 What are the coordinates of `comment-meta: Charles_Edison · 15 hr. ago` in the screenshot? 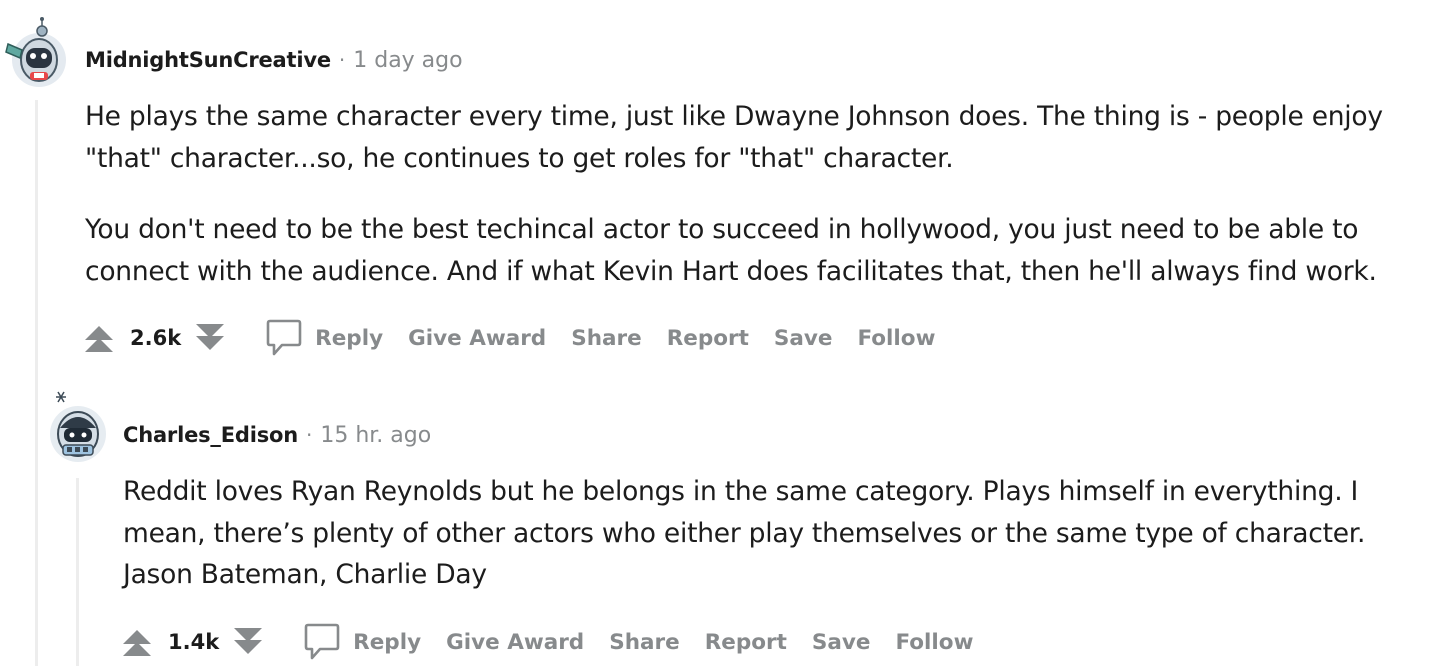 It's located at (277, 435).